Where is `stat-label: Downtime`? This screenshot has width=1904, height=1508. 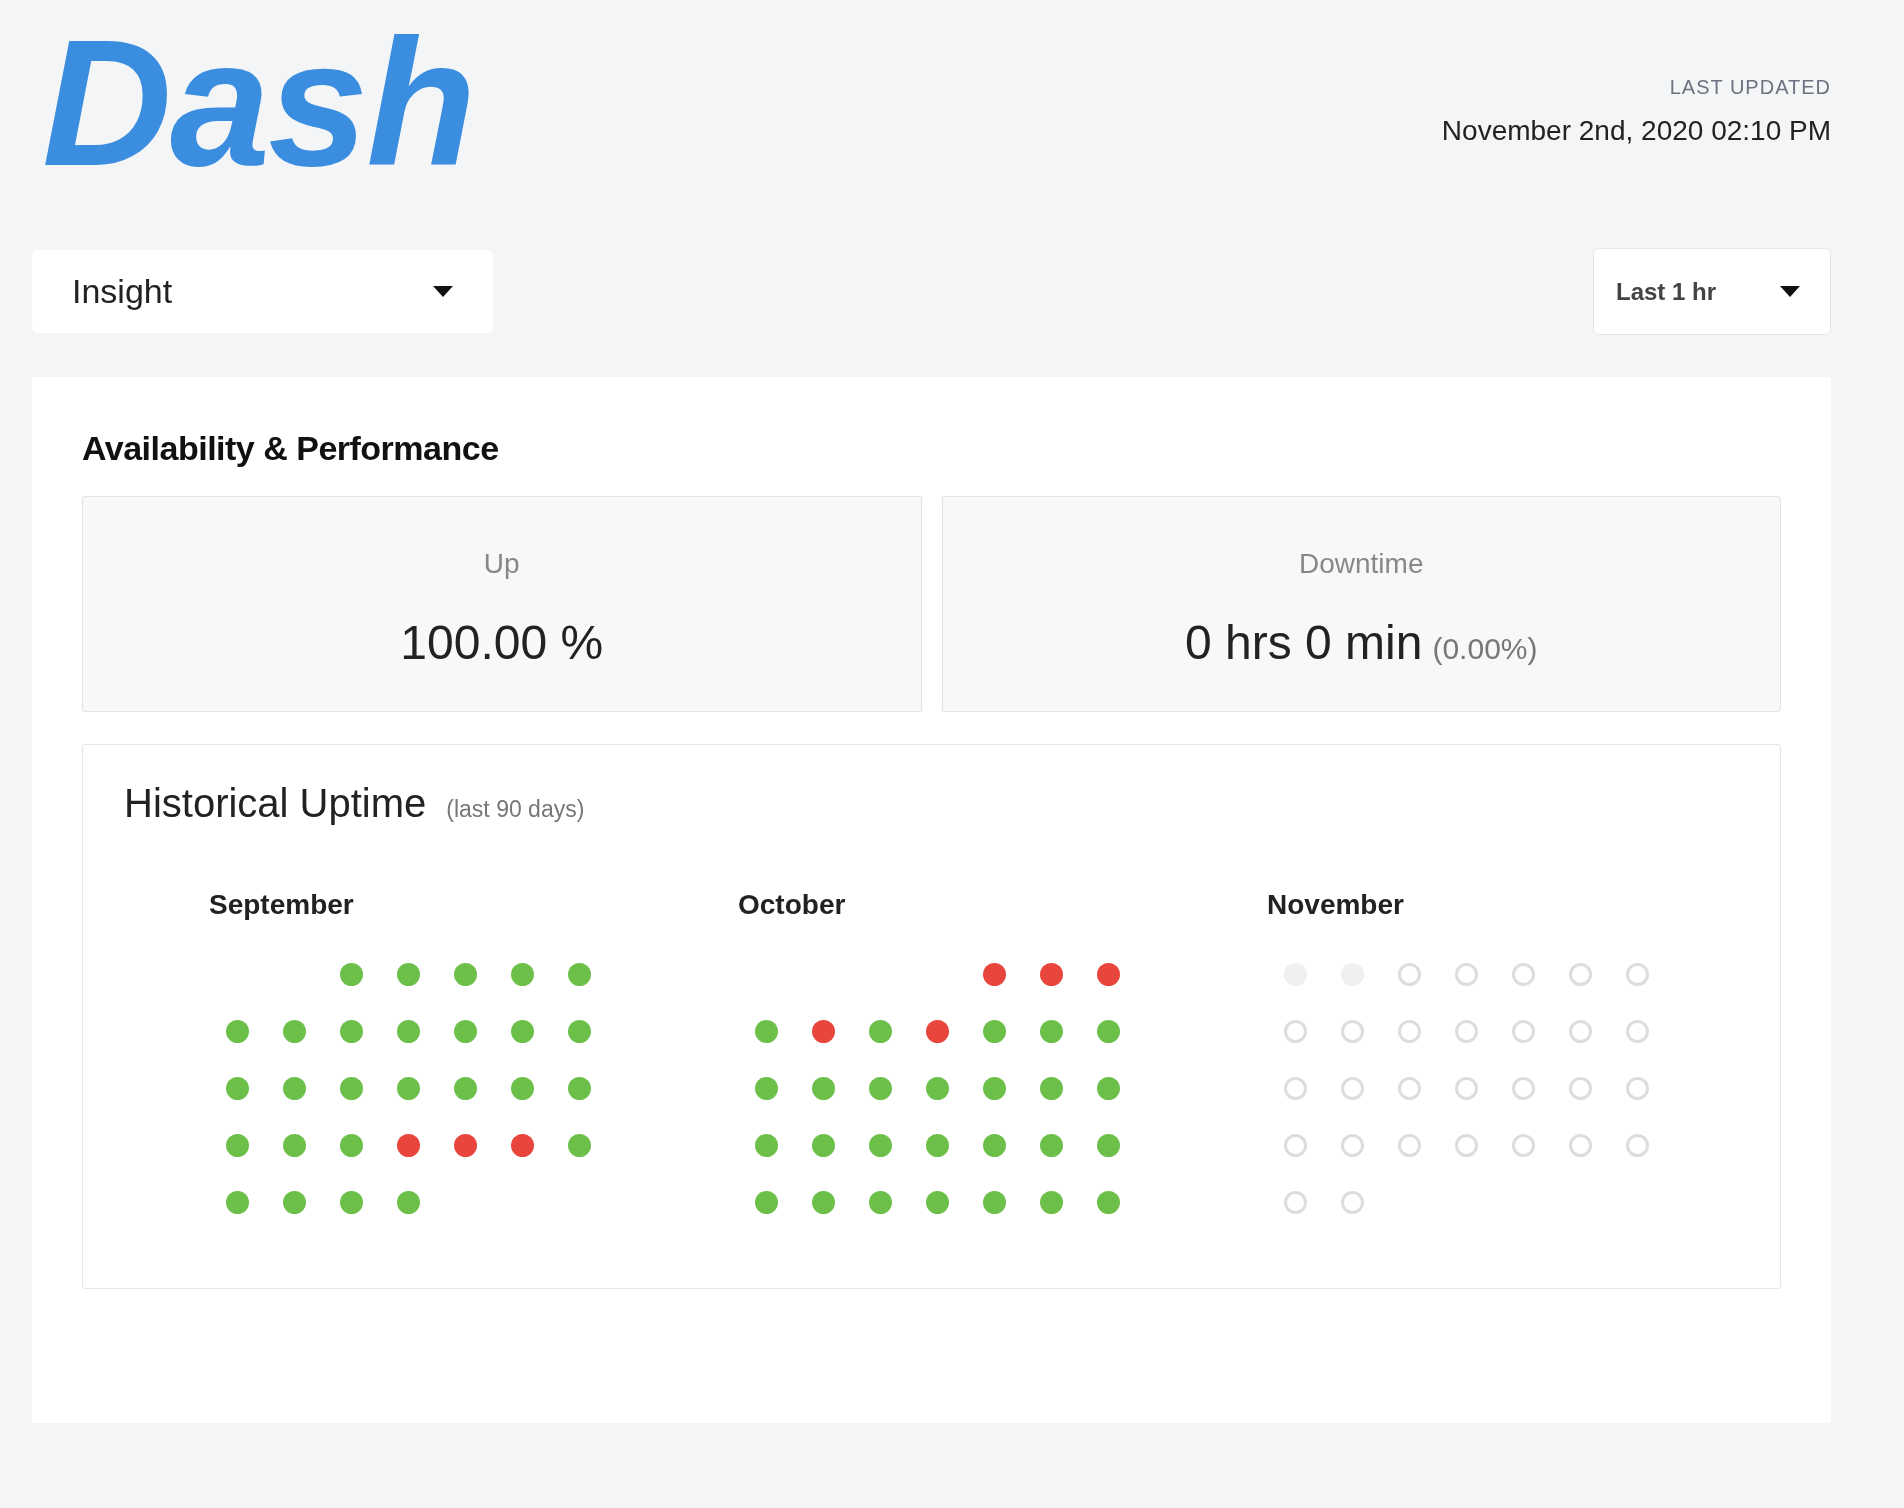 stat-label: Downtime is located at coordinates (1361, 564).